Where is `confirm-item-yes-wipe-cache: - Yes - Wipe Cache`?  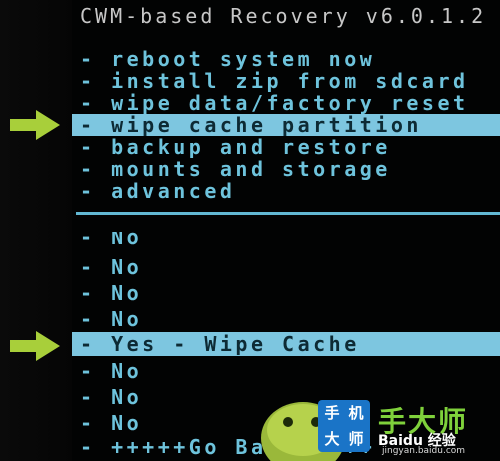 confirm-item-yes-wipe-cache: - Yes - Wipe Cache is located at coordinates (220, 344).